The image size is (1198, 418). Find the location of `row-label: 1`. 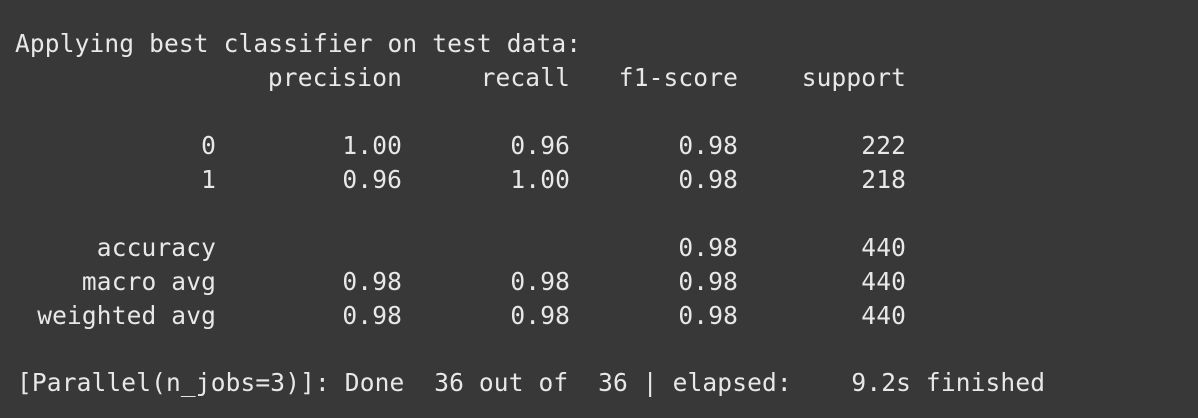

row-label: 1 is located at coordinates (208, 179).